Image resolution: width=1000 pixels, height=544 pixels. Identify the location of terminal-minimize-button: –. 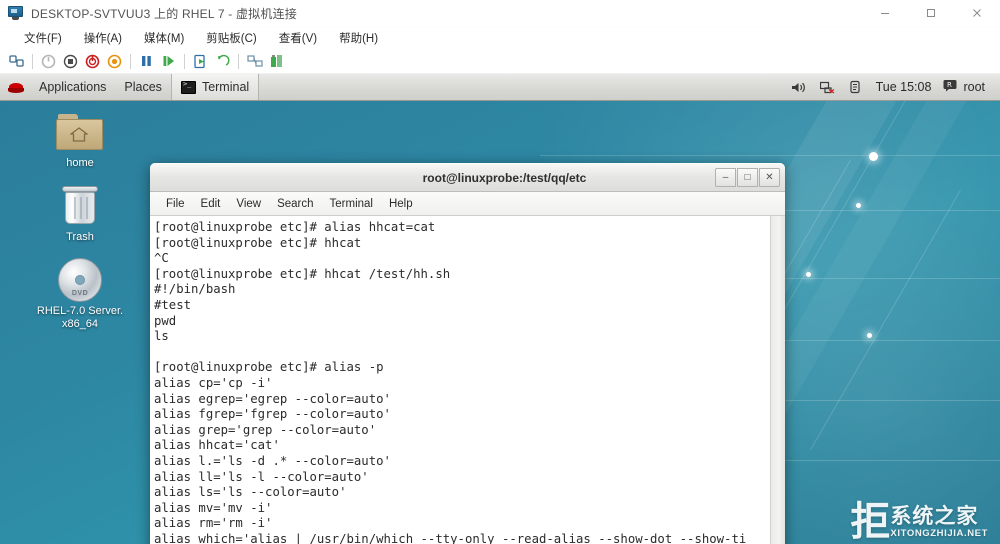
(725, 177).